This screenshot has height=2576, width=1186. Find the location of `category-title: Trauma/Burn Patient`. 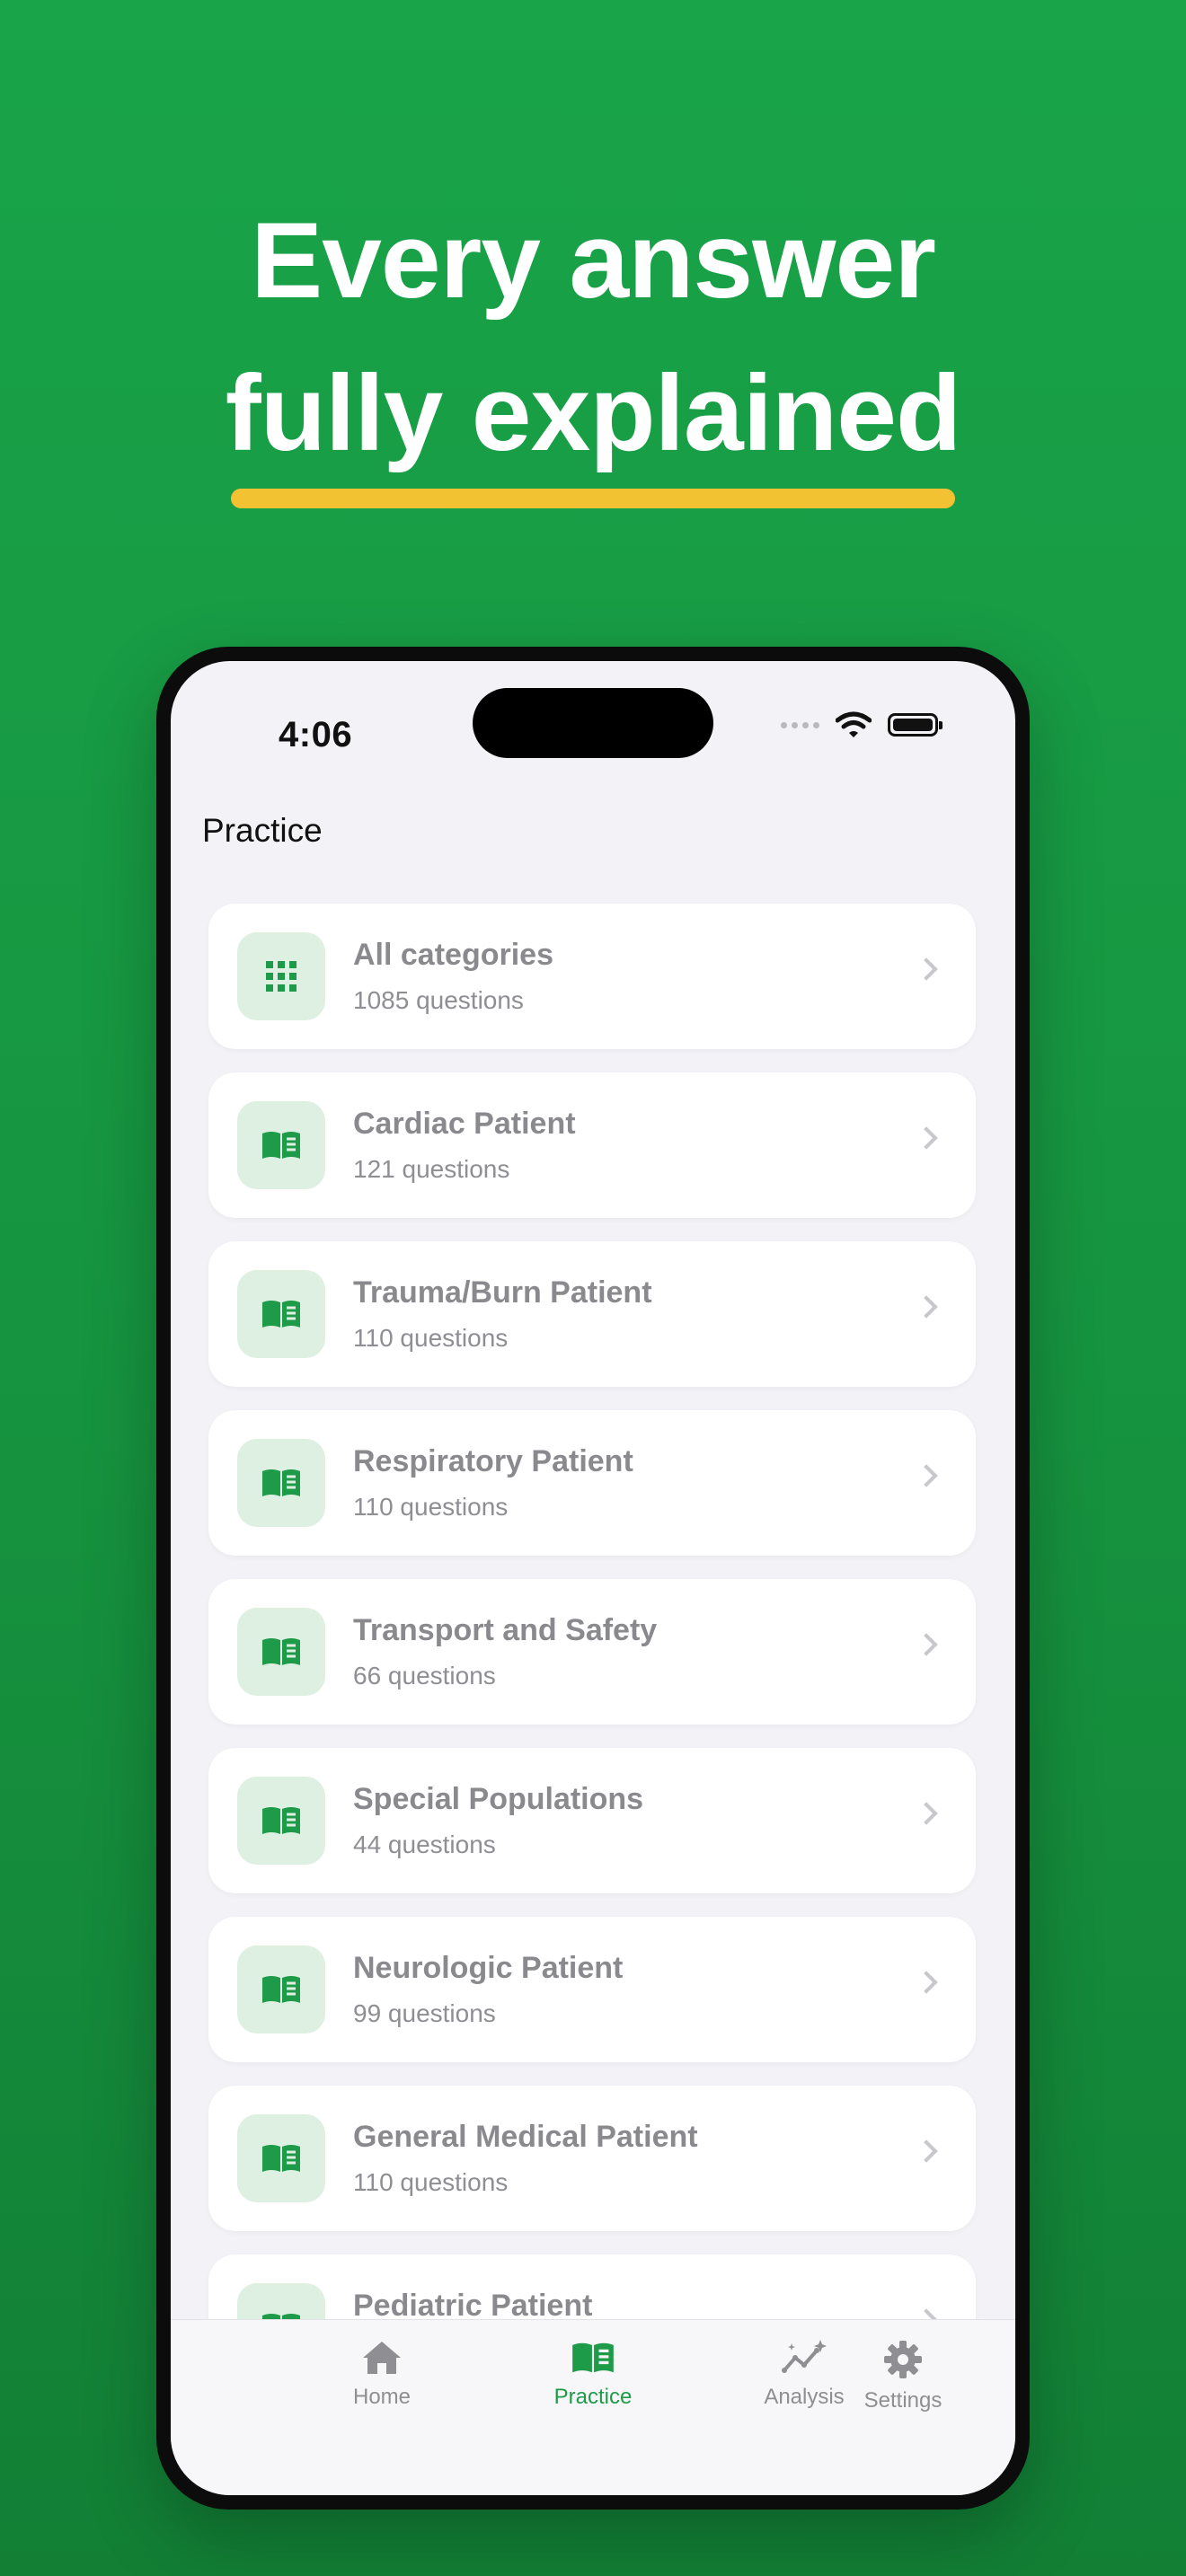

category-title: Trauma/Burn Patient is located at coordinates (502, 1292).